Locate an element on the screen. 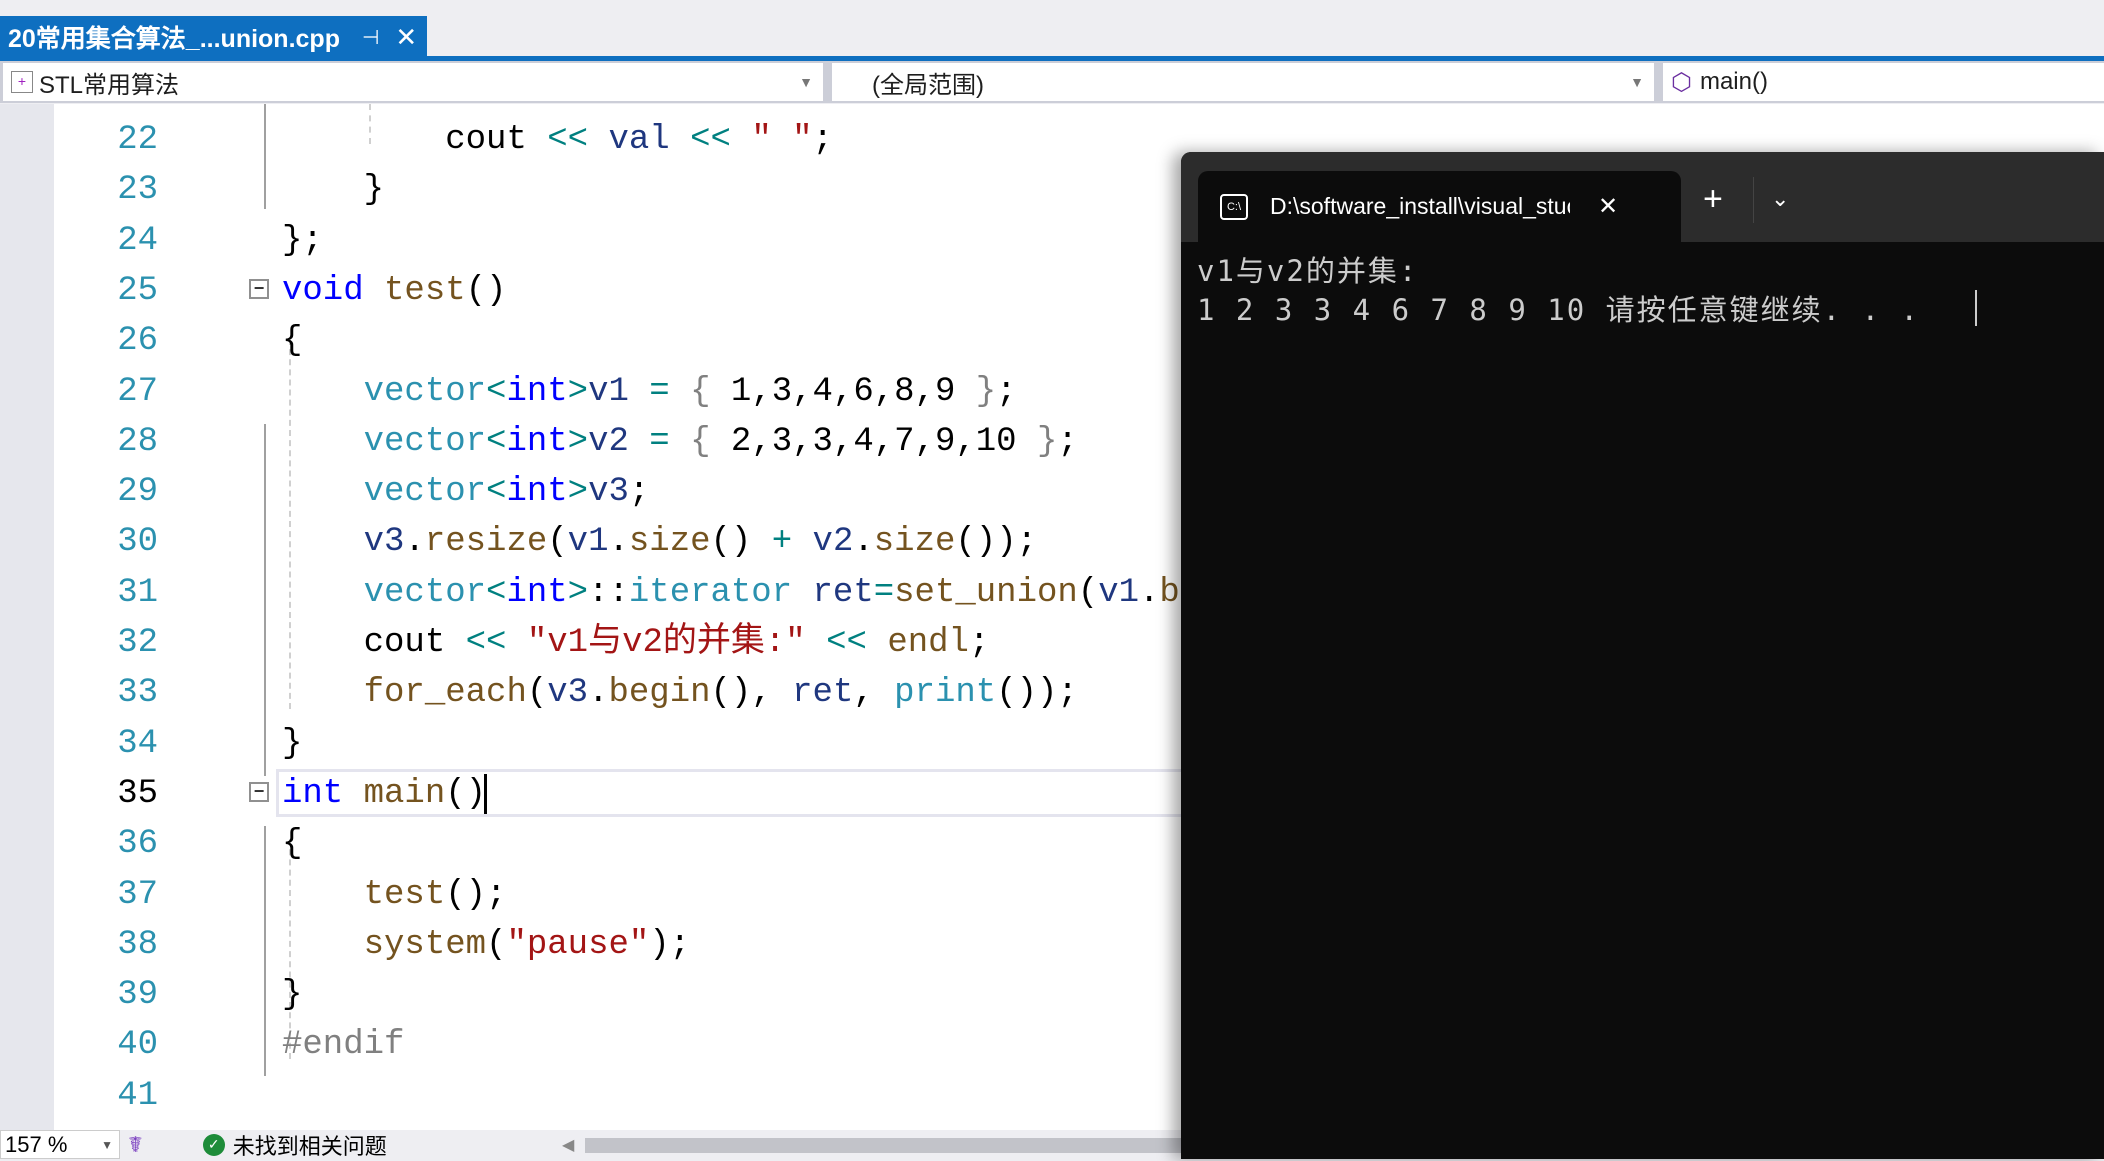 This screenshot has width=2104, height=1161. code-token: b is located at coordinates (1169, 592).